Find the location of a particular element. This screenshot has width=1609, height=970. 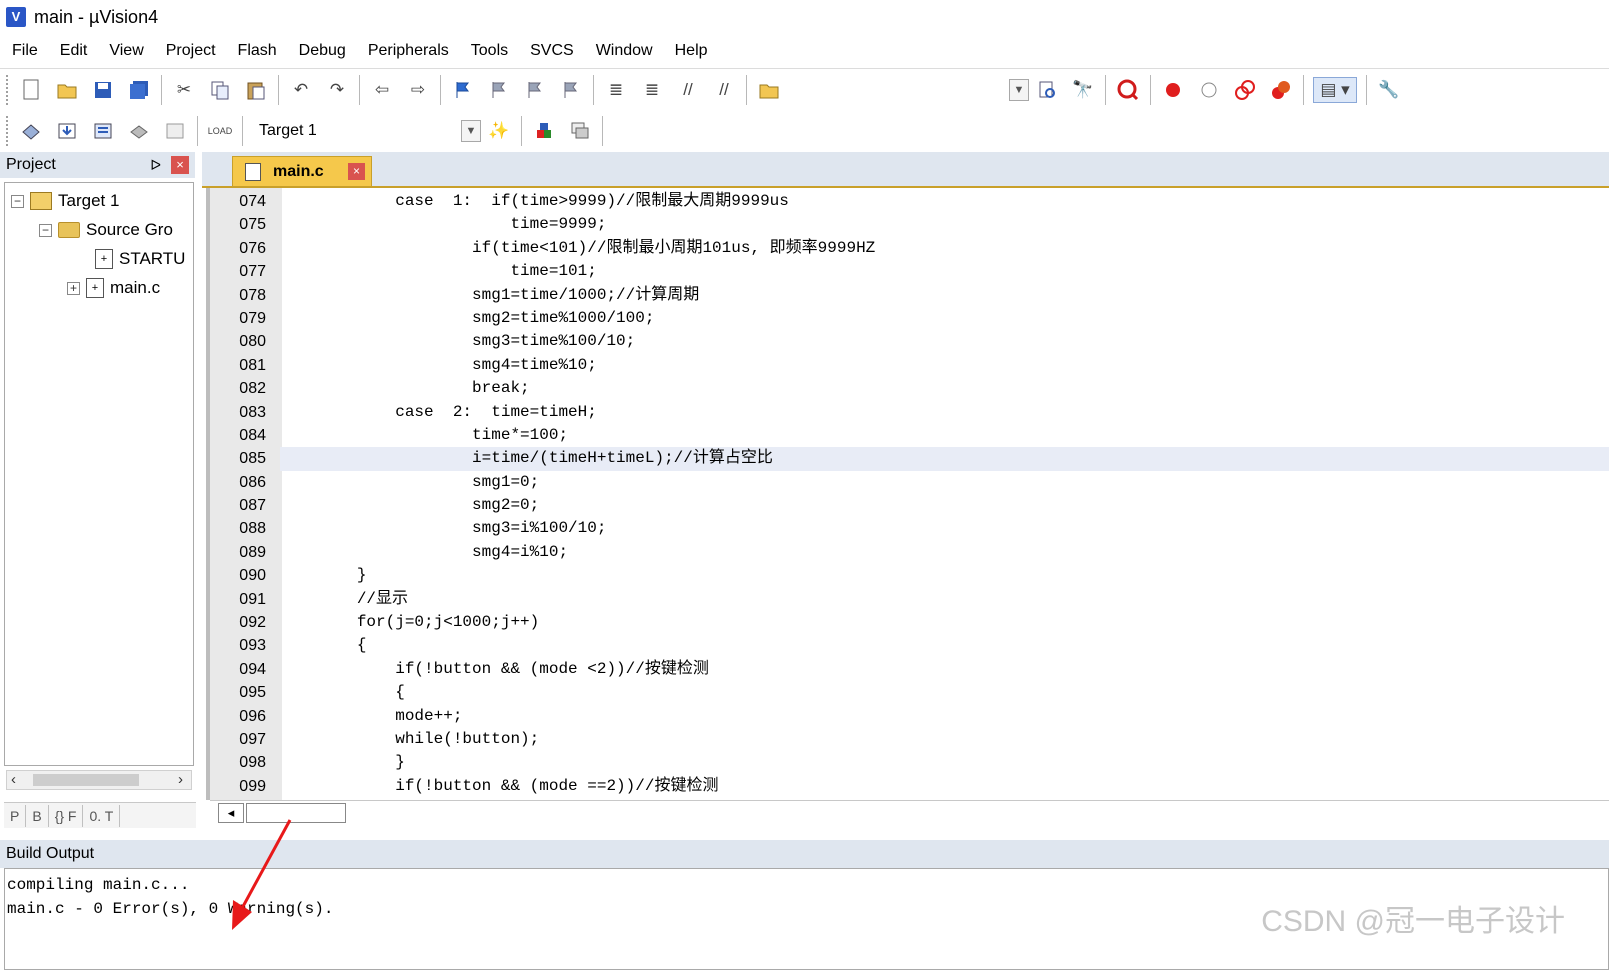

window-layout-icon: ▤ ▾ is located at coordinates (1335, 89).